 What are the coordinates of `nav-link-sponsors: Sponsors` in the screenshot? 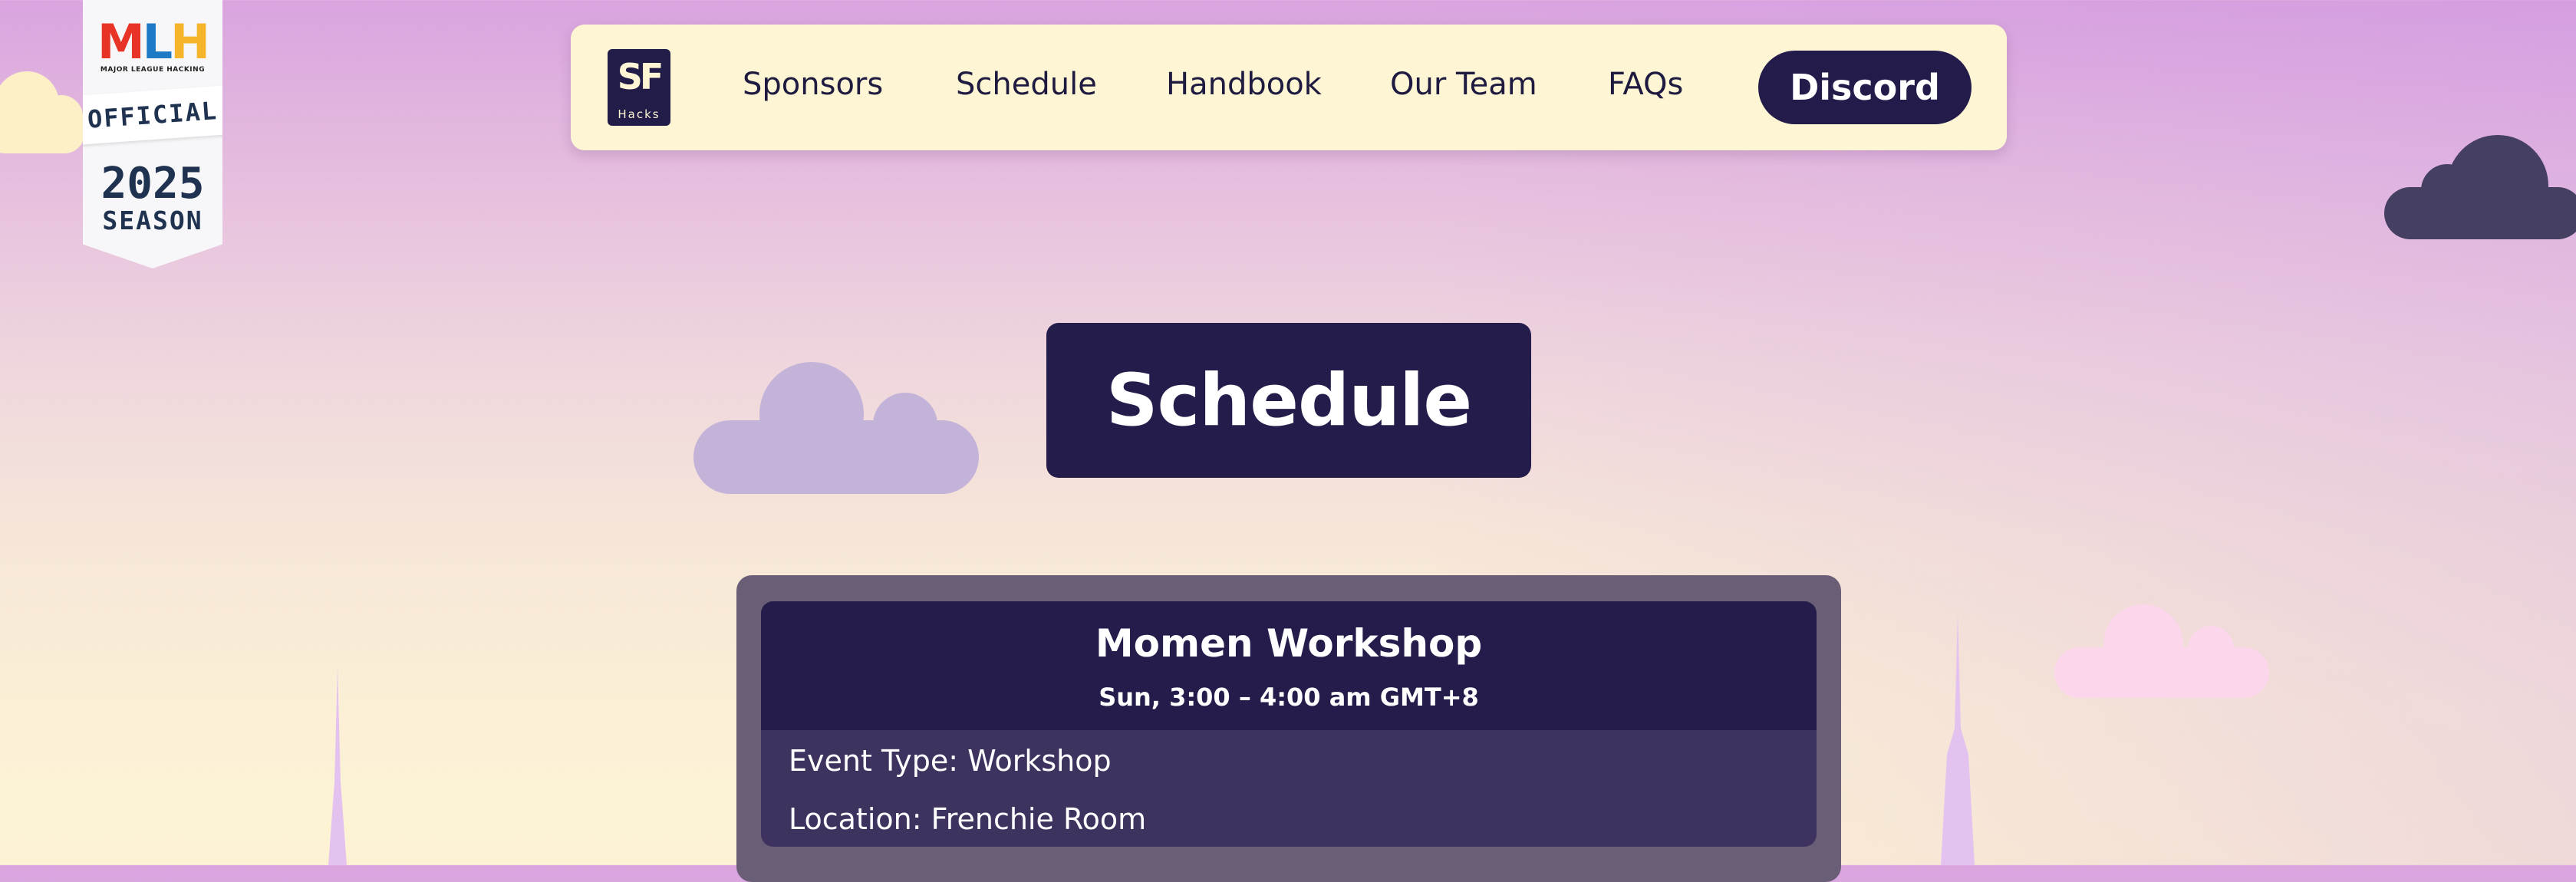 It's located at (813, 84).